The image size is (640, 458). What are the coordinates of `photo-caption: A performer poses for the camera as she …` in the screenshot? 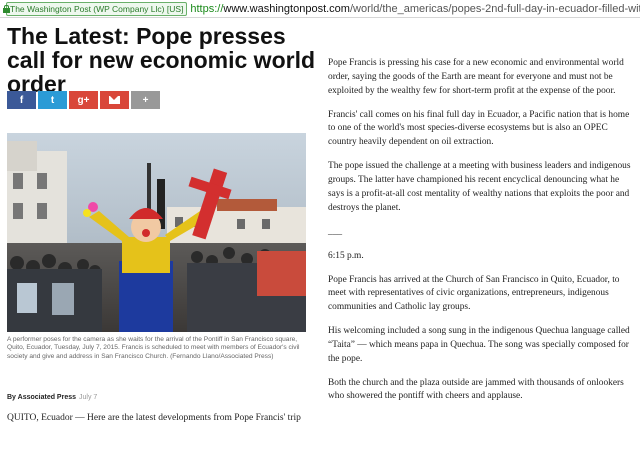 It's located at (153, 348).